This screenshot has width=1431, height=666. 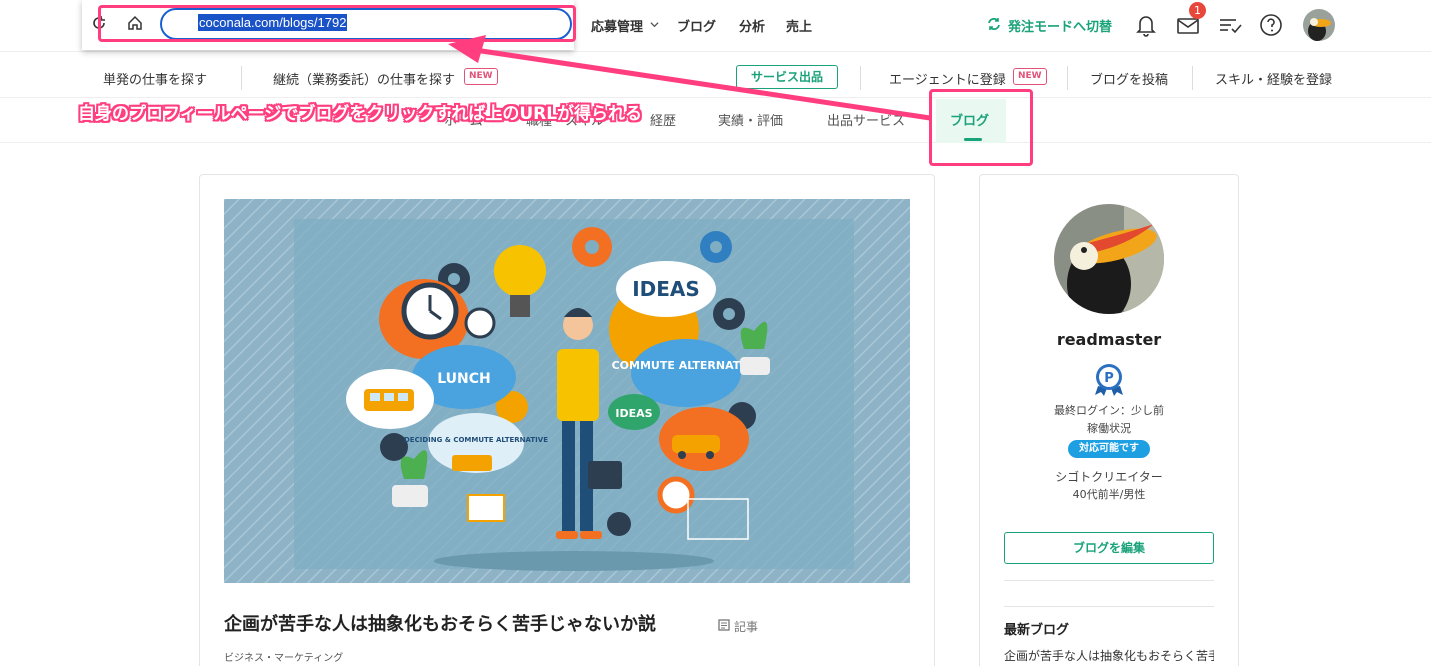 I want to click on status-label: 稼働状況, so click(x=1109, y=428).